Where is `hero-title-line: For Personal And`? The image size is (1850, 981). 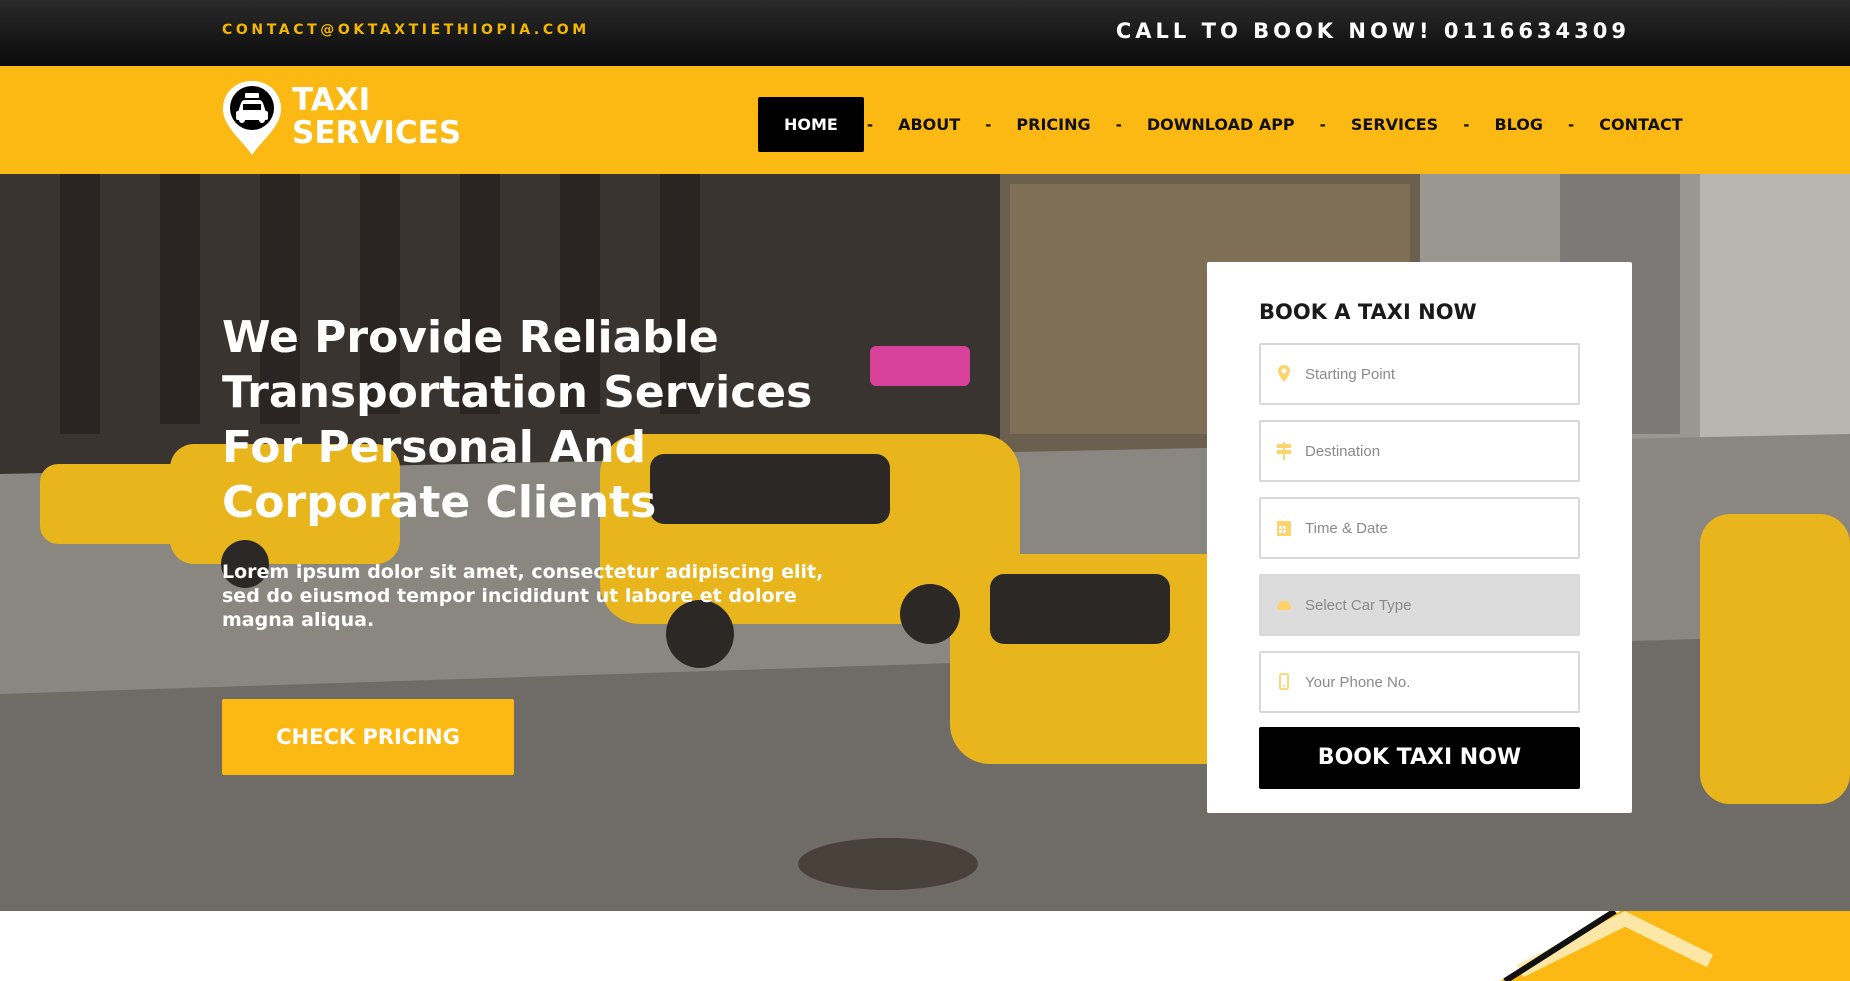 hero-title-line: For Personal And is located at coordinates (434, 447).